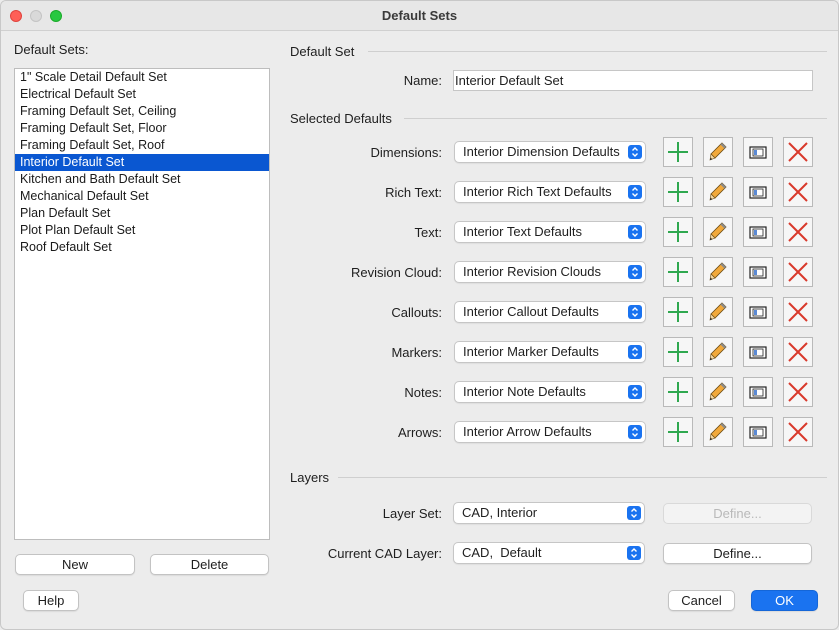 The image size is (839, 630). I want to click on new-button: New, so click(75, 564).